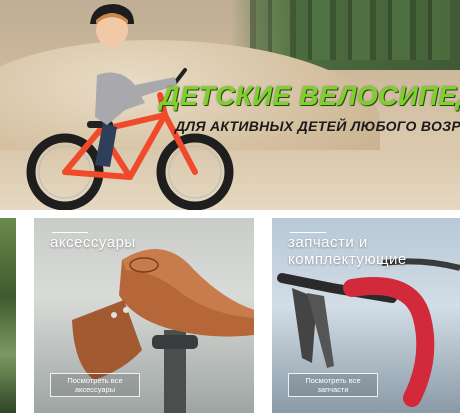 This screenshot has height=413, width=460. What do you see at coordinates (93, 242) in the screenshot?
I see `card-title: аксессуары` at bounding box center [93, 242].